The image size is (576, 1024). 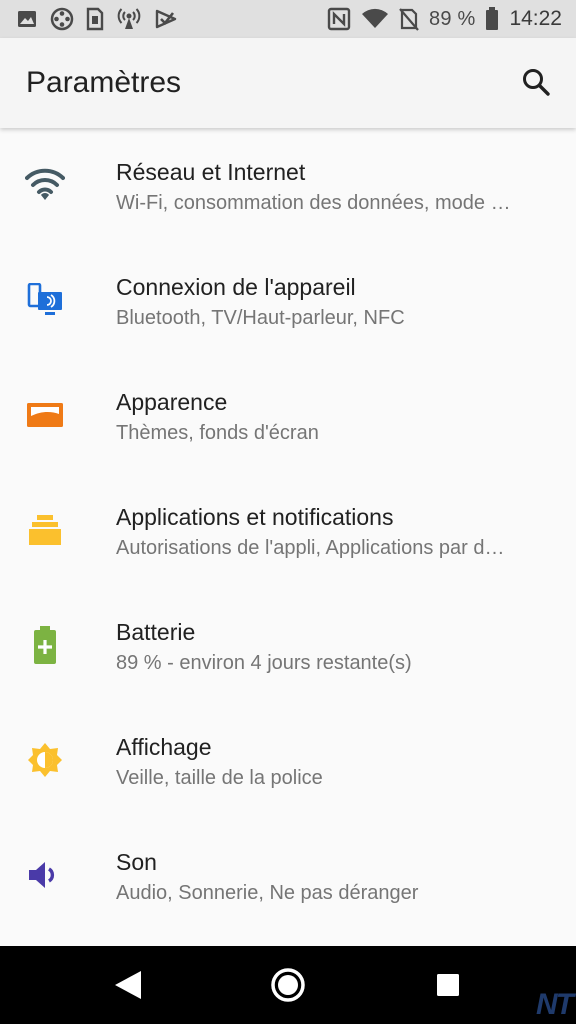 I want to click on home-button, so click(x=288, y=985).